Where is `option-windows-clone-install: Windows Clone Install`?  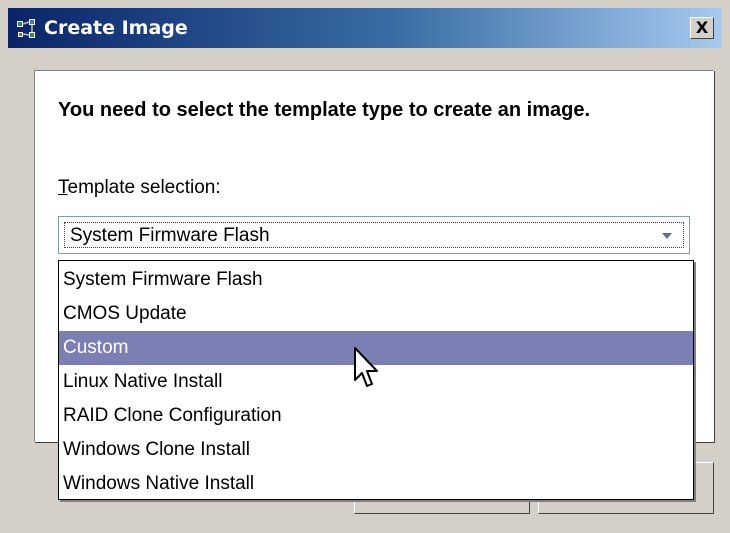
option-windows-clone-install: Windows Clone Install is located at coordinates (376, 450).